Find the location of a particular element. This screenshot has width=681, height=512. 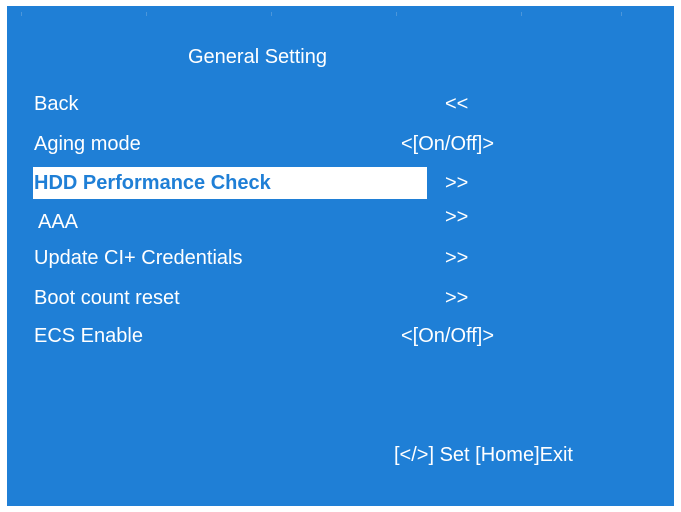

menu-item-boot-count-reset: Boot count reset is located at coordinates (230, 298).